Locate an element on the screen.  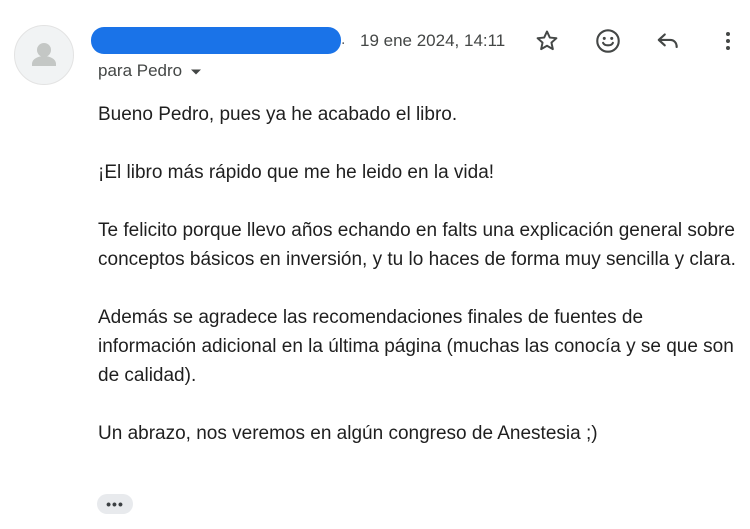
reply-icon is located at coordinates (667, 41).